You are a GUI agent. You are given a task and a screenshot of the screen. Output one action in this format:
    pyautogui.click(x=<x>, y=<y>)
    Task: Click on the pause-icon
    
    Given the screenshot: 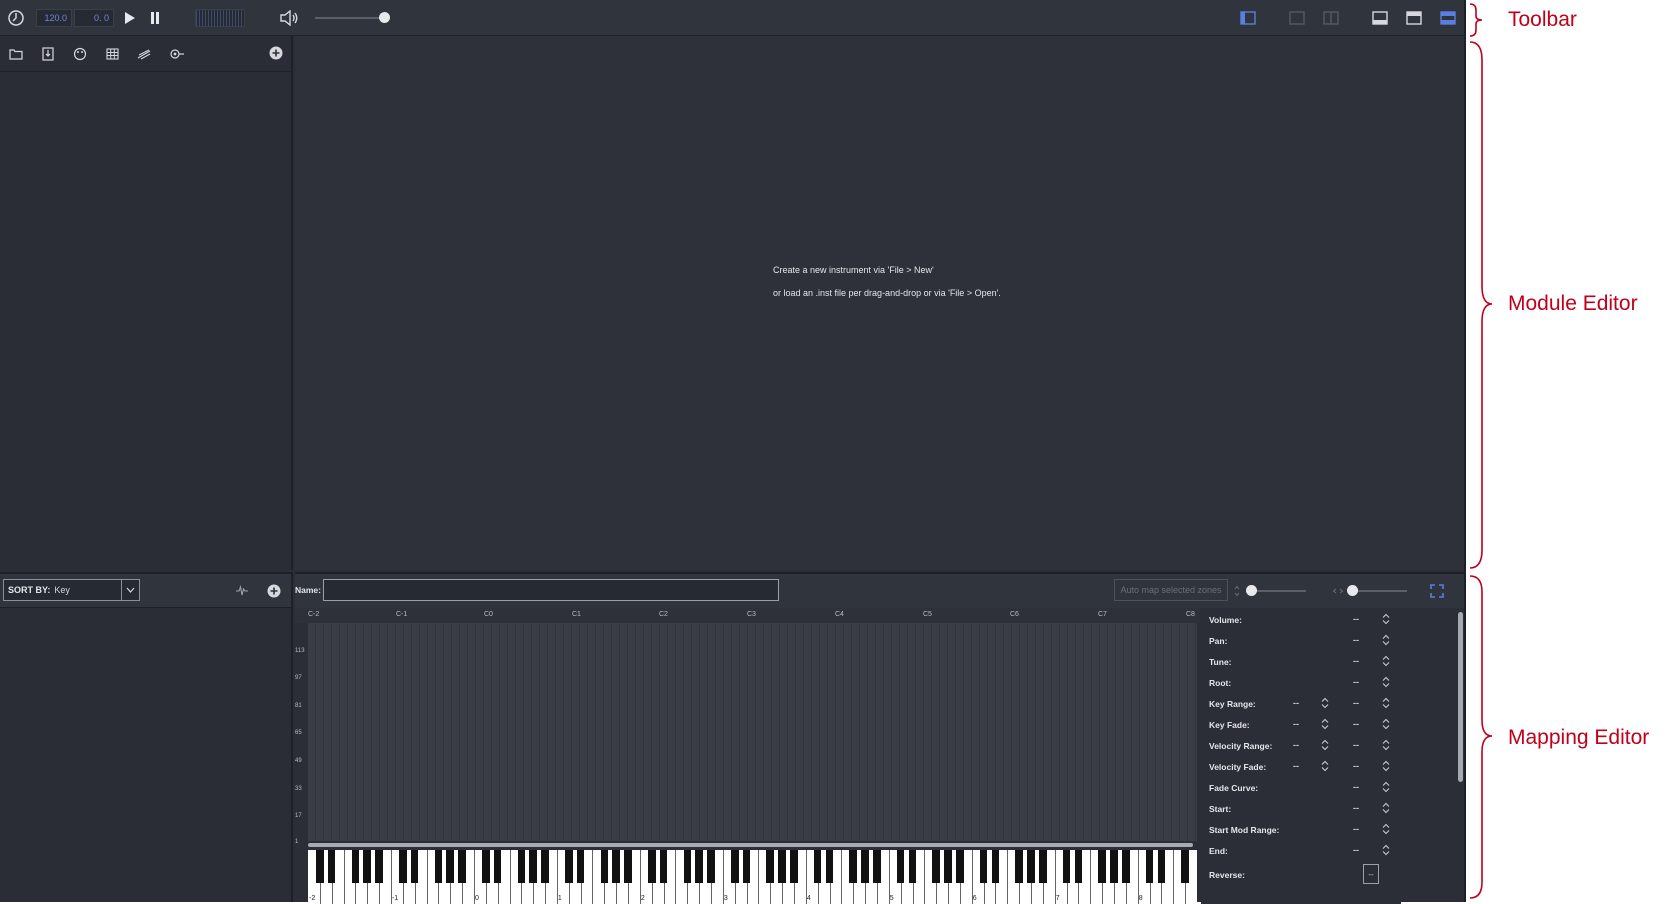 What is the action you would take?
    pyautogui.click(x=155, y=18)
    